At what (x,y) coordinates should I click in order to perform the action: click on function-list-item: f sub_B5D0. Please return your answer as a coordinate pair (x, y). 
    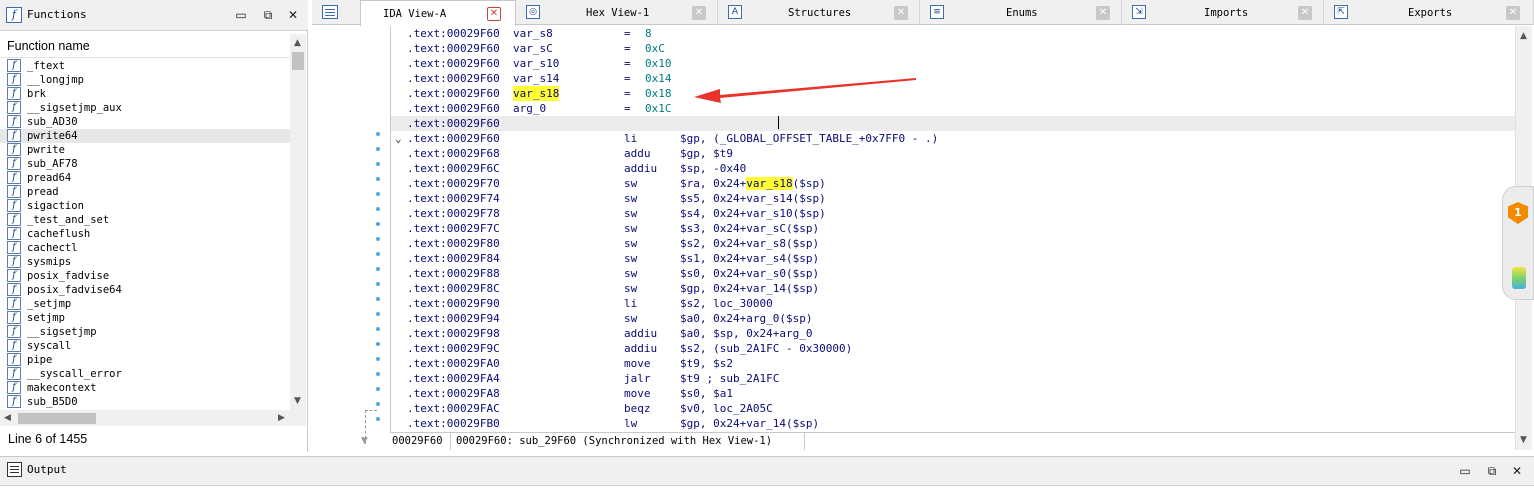
    Looking at the image, I should click on (145, 402).